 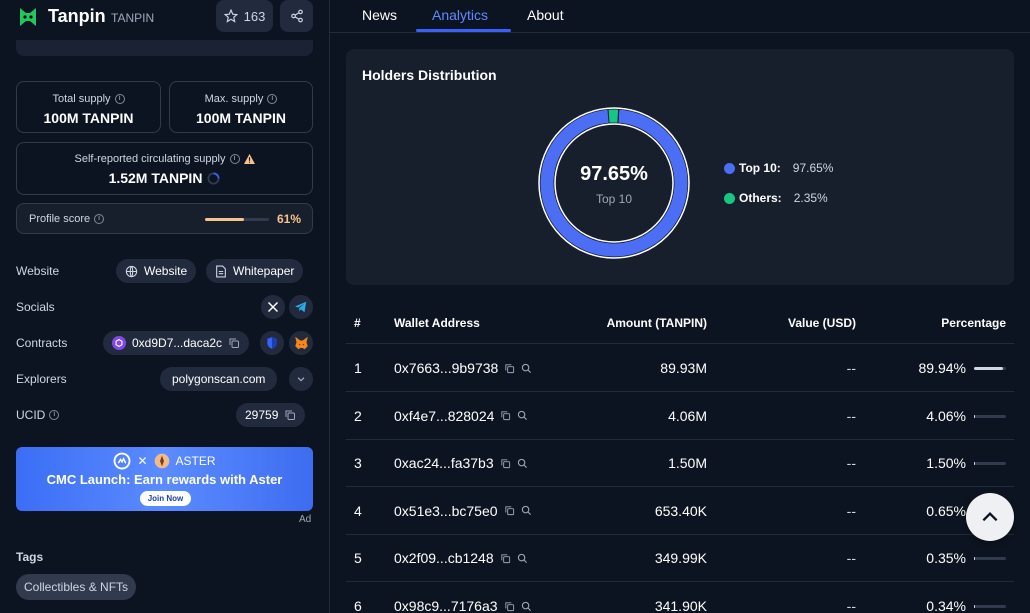 What do you see at coordinates (446, 368) in the screenshot?
I see `wallet-address: 0x7663...9b9738` at bounding box center [446, 368].